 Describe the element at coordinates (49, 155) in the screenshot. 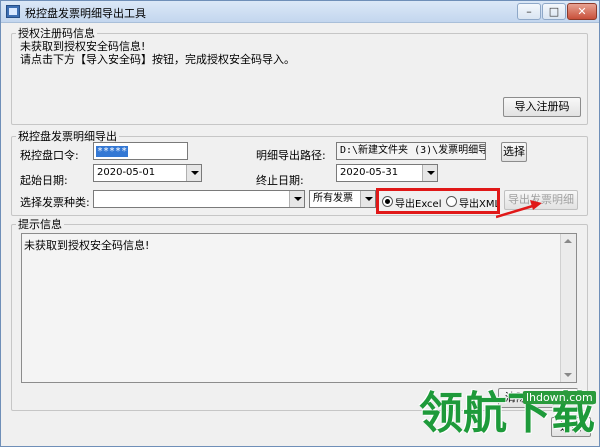

I see `password-label: 税控盘口令:` at that location.